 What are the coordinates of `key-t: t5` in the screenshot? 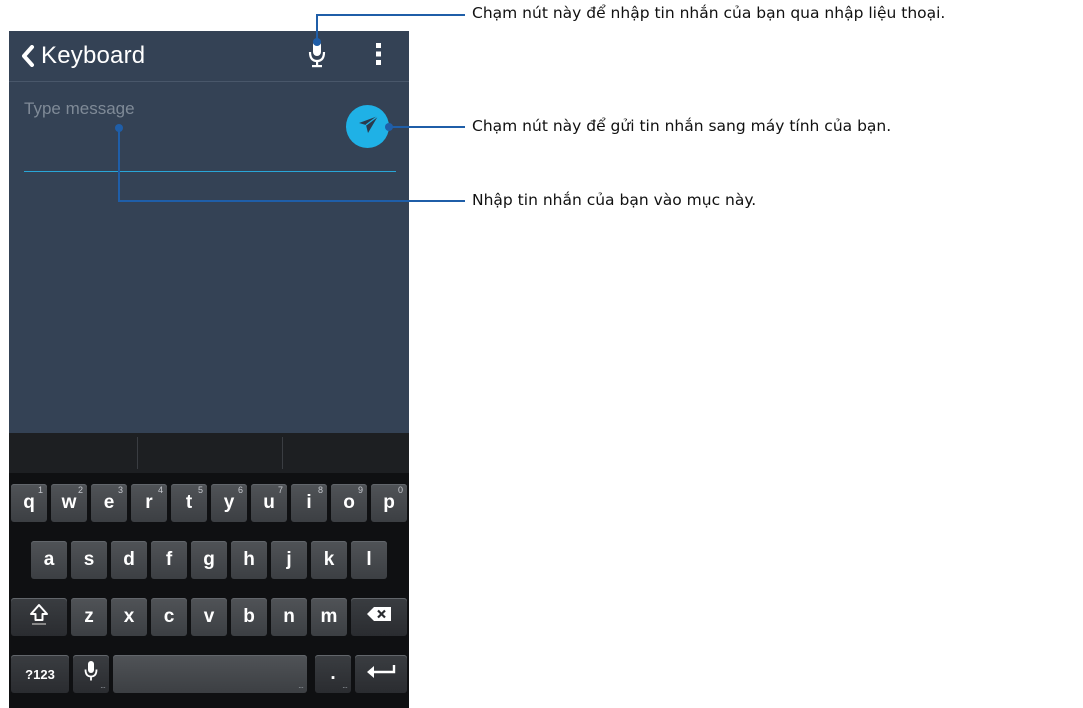 It's located at (189, 503).